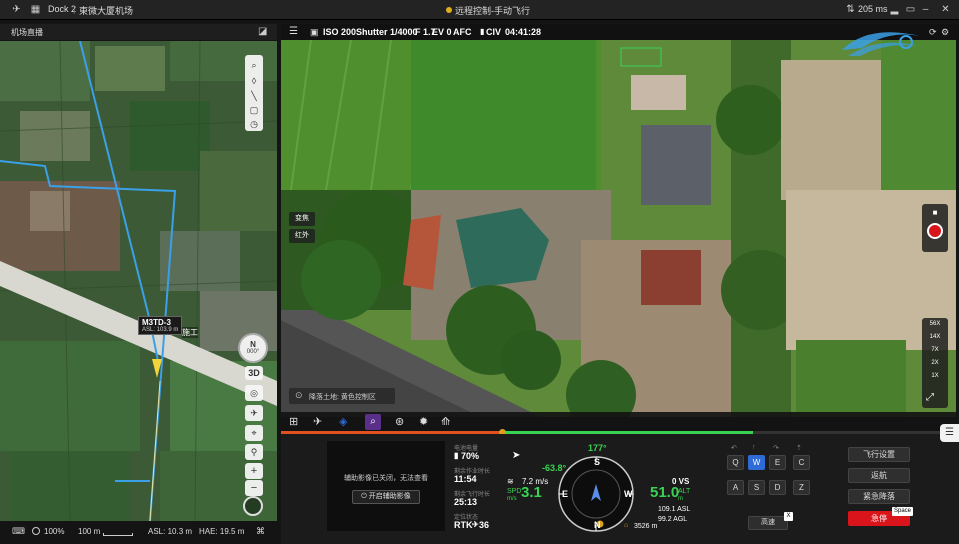  Describe the element at coordinates (799, 448) in the screenshot. I see `up-icon: ⇡` at that location.